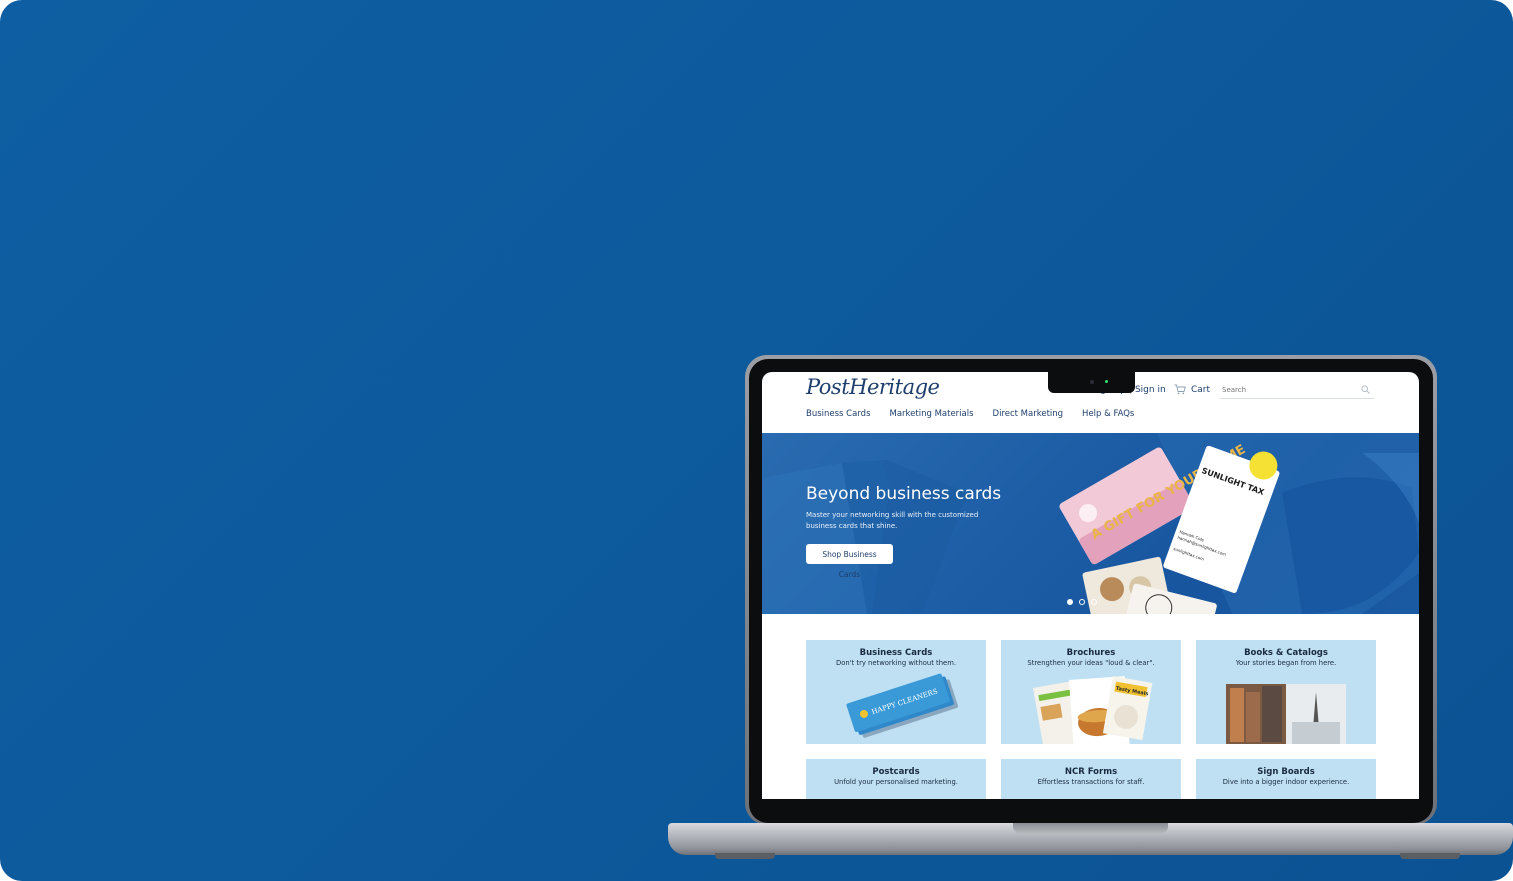 This screenshot has height=881, width=1513. I want to click on carousel-dots, so click(1082, 602).